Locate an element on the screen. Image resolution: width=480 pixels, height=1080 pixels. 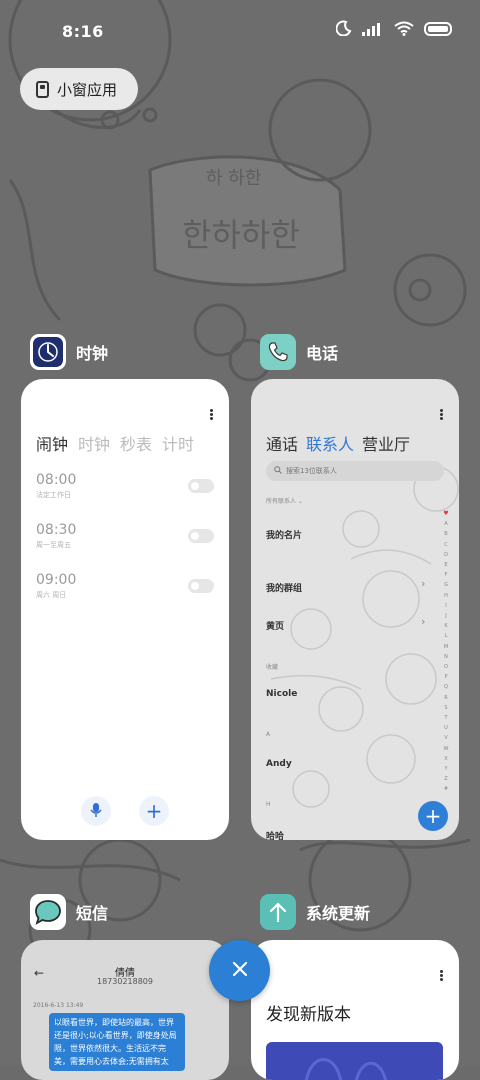
sms-app-header: 短信 is located at coordinates (69, 912).